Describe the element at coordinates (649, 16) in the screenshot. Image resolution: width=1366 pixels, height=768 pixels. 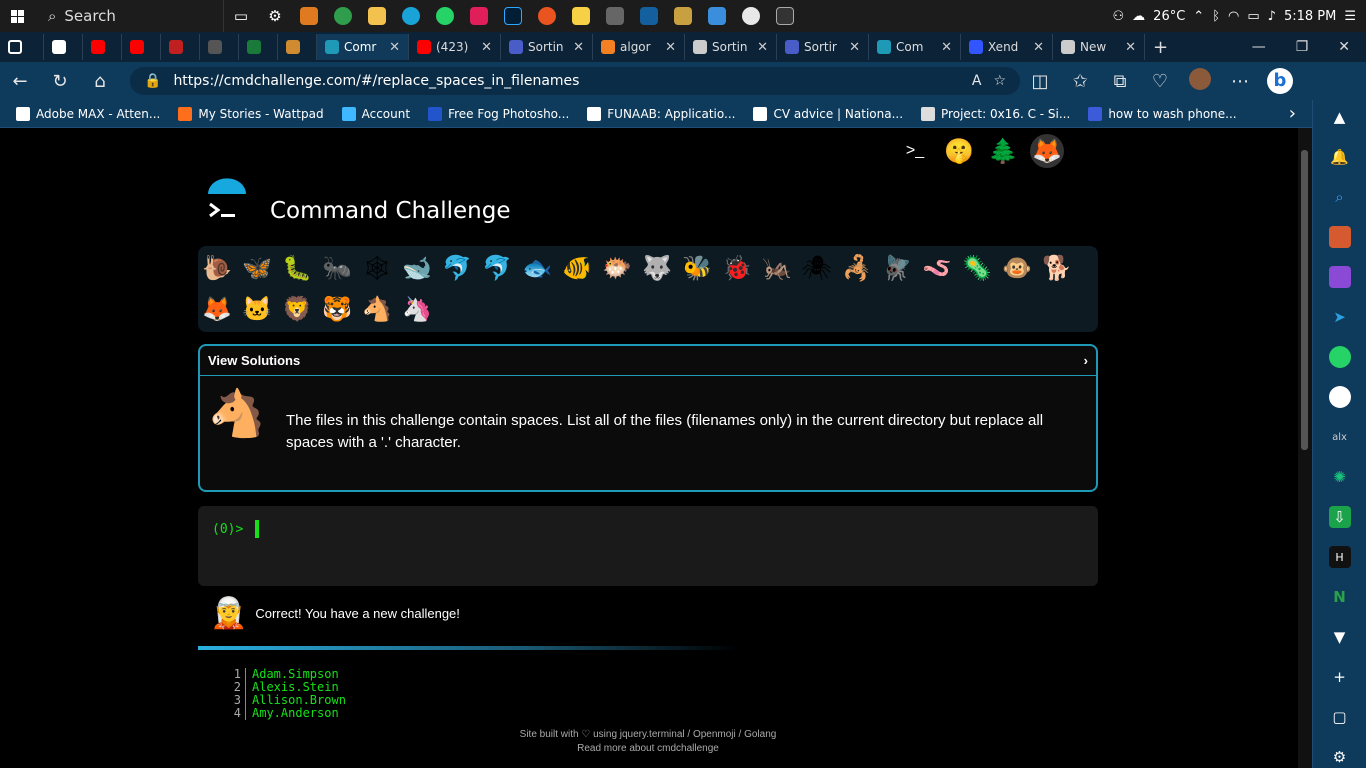
I see `book-icon` at that location.